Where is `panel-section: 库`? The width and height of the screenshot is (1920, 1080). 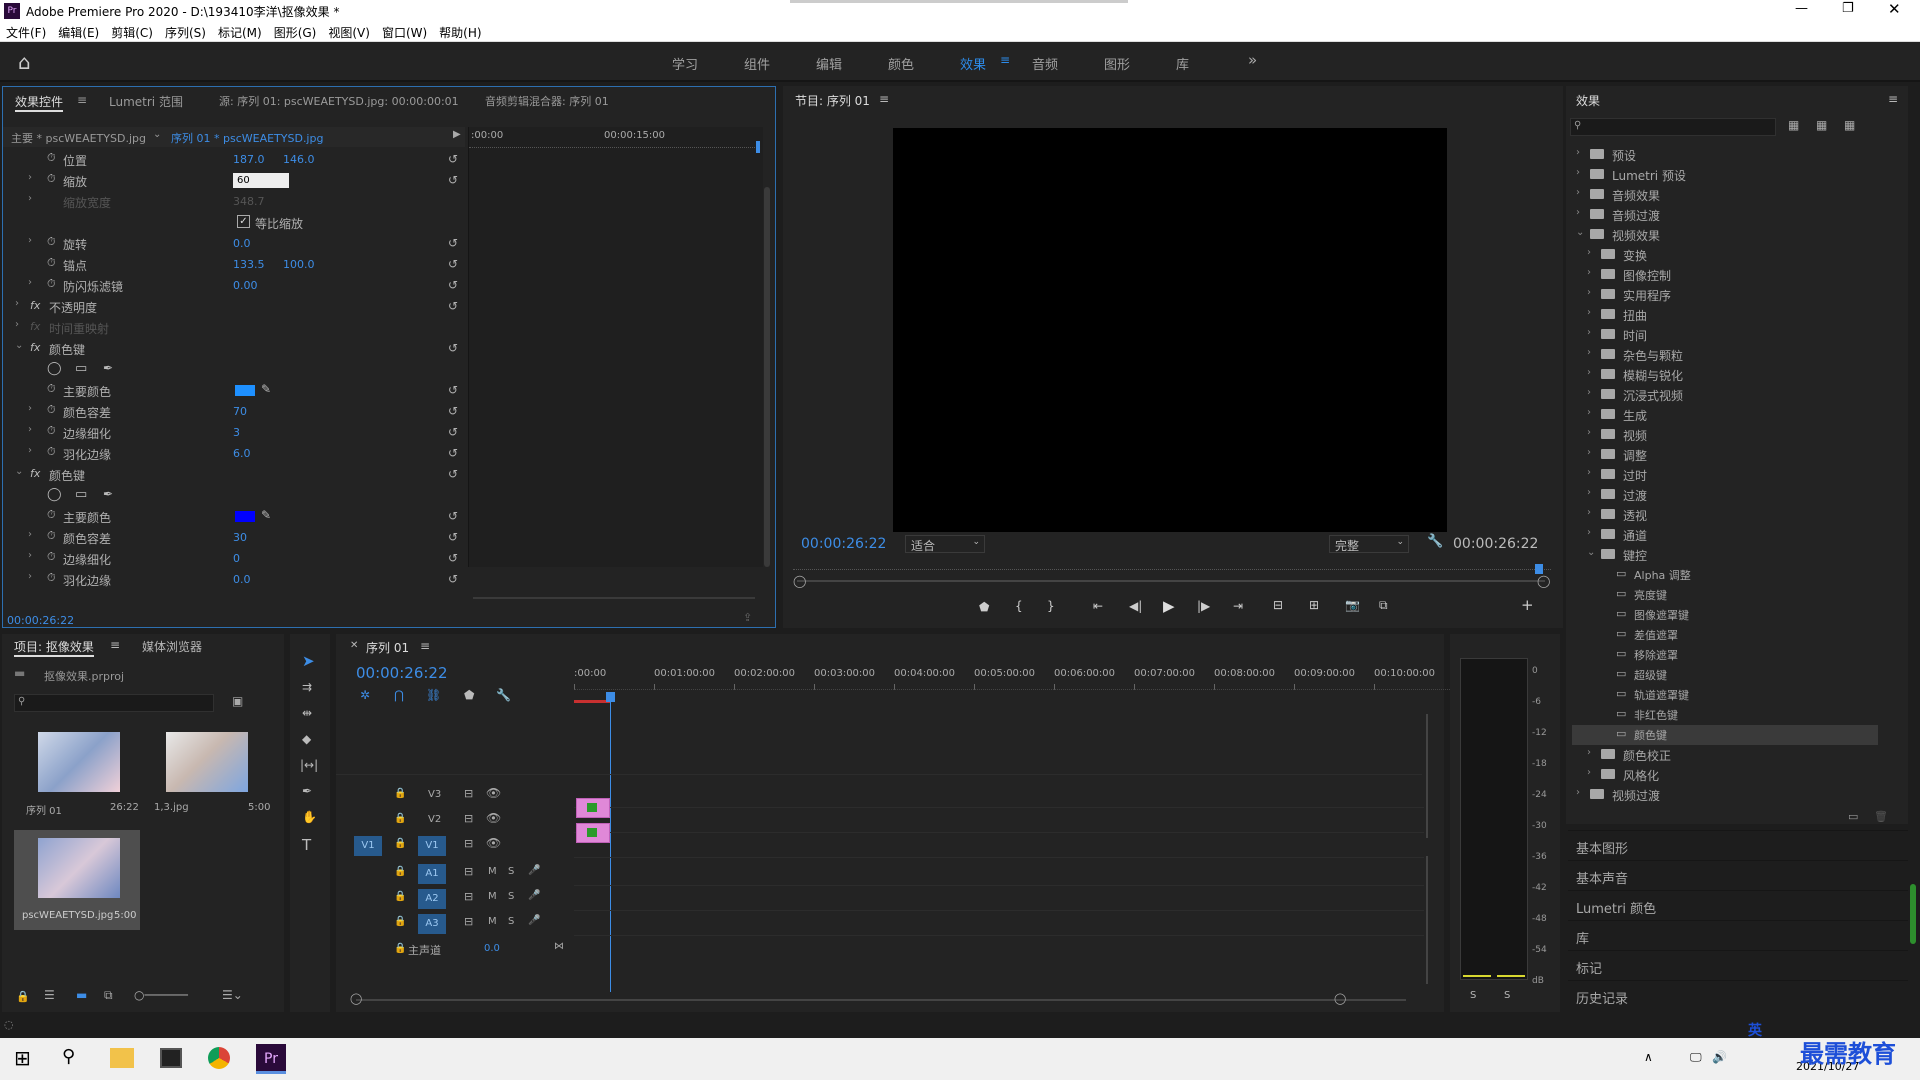 panel-section: 库 is located at coordinates (1738, 935).